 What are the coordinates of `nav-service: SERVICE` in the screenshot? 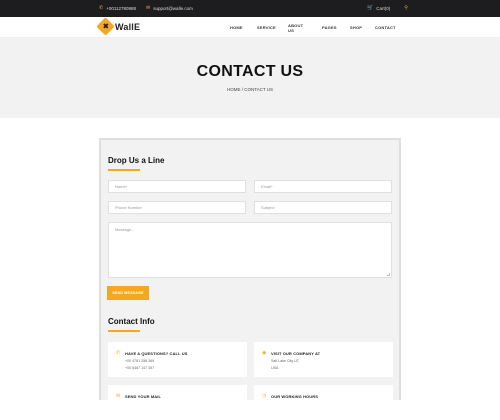 It's located at (266, 27).